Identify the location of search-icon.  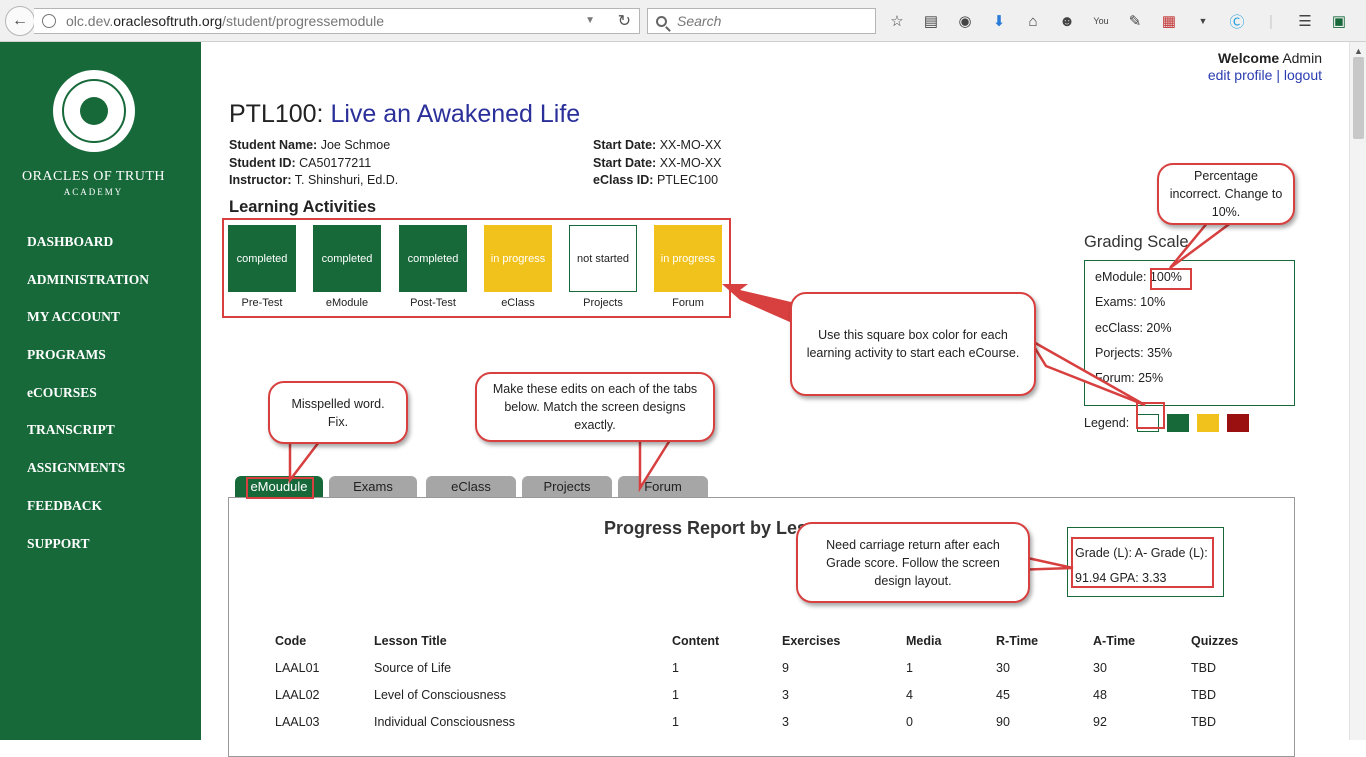
(661, 21).